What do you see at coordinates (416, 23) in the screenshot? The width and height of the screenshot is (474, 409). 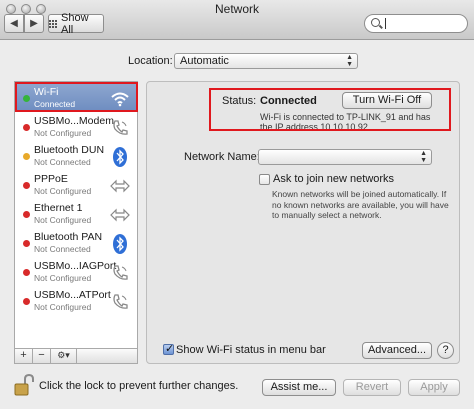 I see `search-input` at bounding box center [416, 23].